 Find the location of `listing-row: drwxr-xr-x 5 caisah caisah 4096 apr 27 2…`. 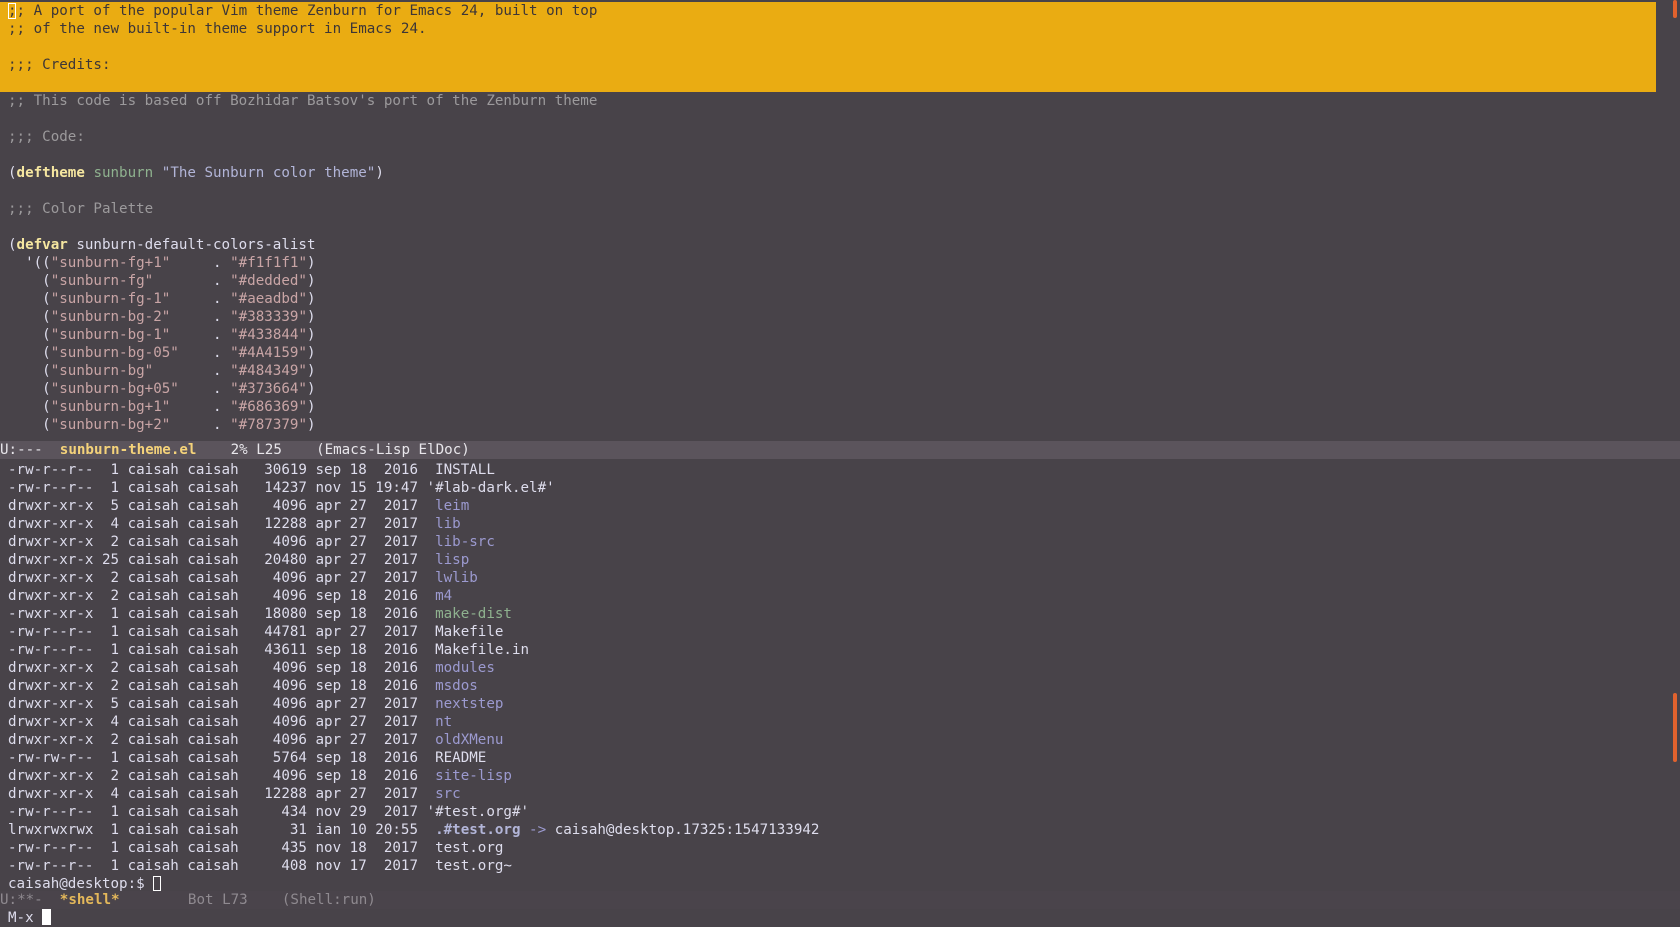

listing-row: drwxr-xr-x 5 caisah caisah 4096 apr 27 2… is located at coordinates (413, 506).